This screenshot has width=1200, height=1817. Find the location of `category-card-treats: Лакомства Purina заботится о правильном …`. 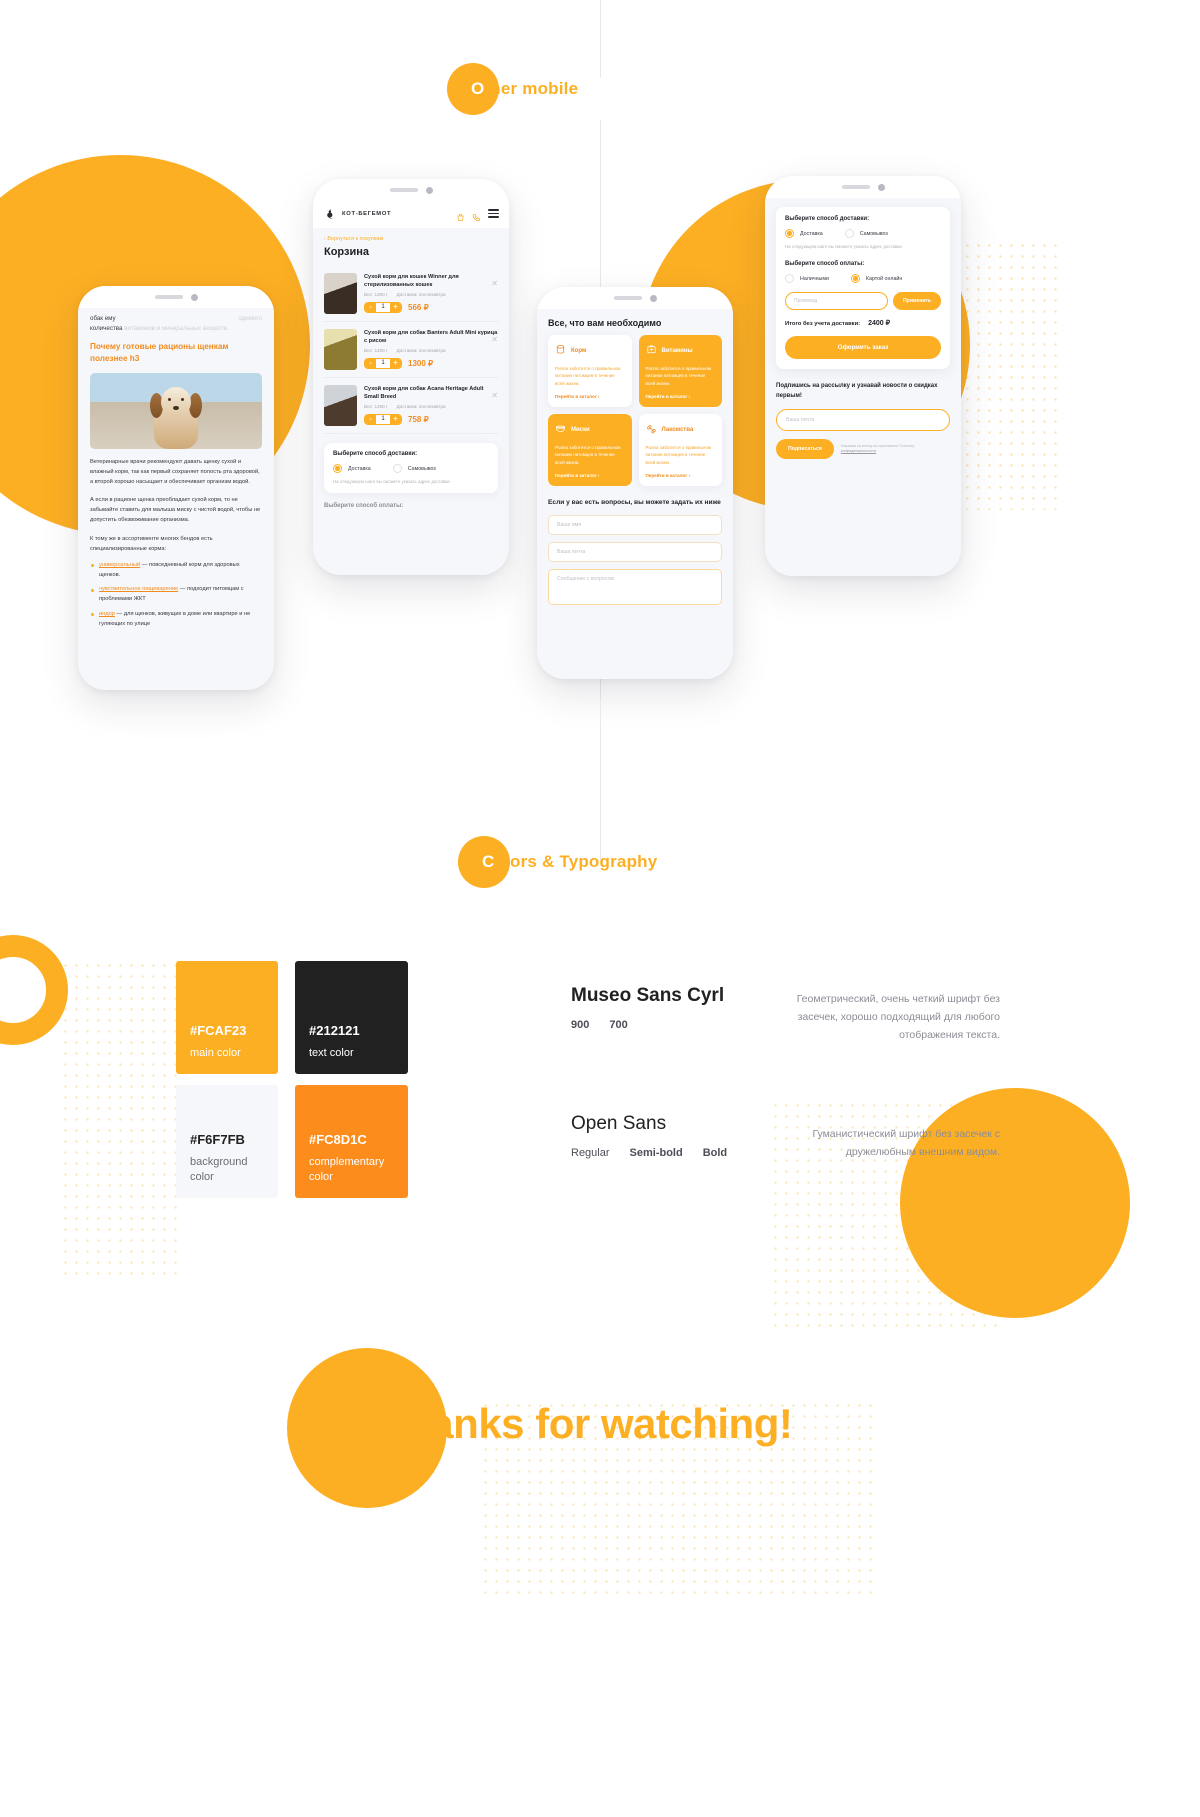

category-card-treats: Лакомства Purina заботится о правильном … is located at coordinates (680, 450).